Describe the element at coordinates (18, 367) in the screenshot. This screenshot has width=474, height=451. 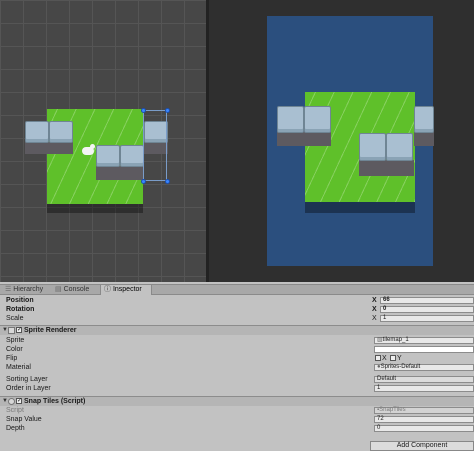
I see `material-label: Material` at that location.